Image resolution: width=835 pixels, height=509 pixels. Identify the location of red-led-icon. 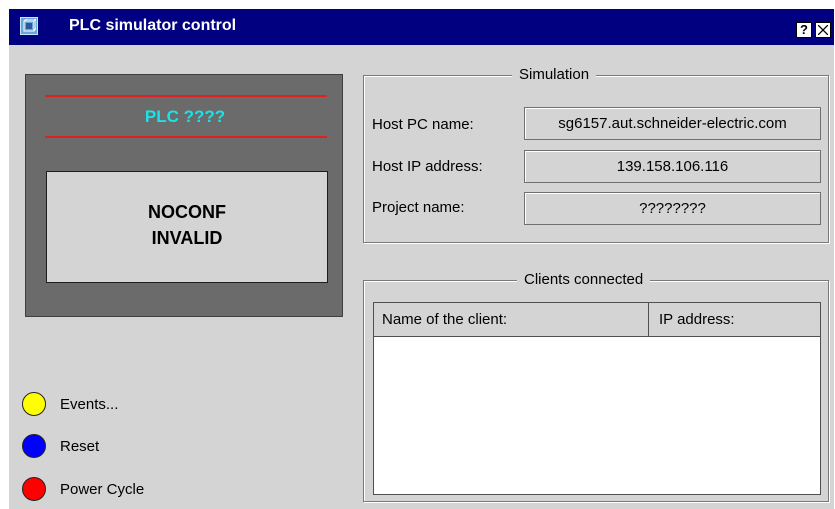
(34, 489).